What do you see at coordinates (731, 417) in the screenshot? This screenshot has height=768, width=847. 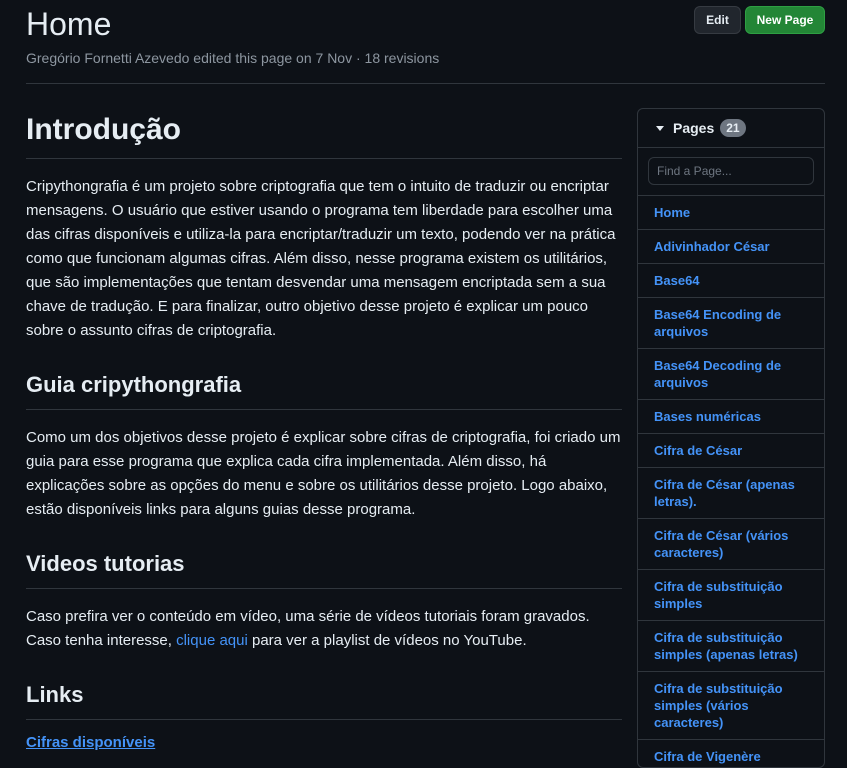 I see `sidebar-item-bases-numericas: Bases numéricas` at bounding box center [731, 417].